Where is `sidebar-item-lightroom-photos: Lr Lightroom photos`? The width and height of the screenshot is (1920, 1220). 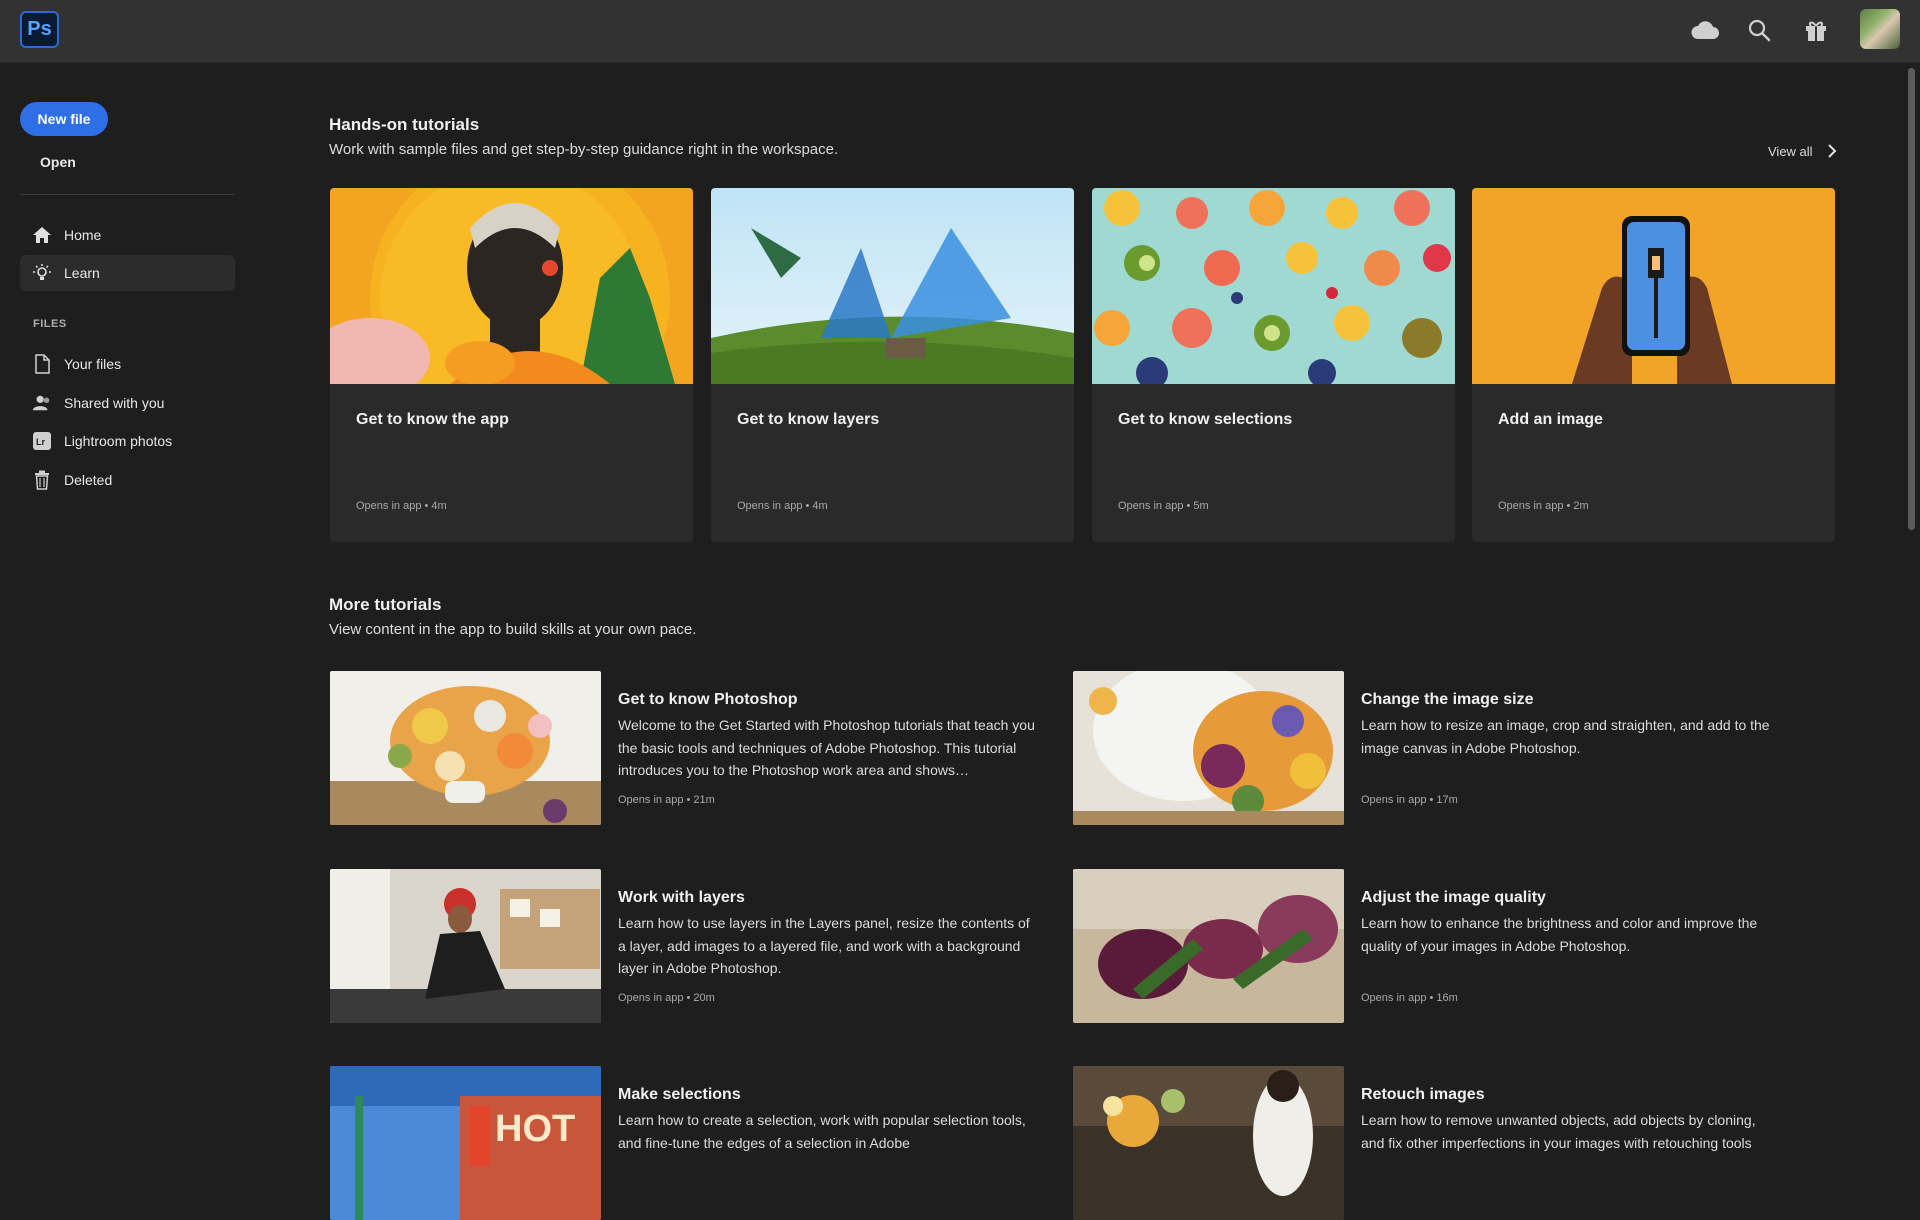
sidebar-item-lightroom-photos: Lr Lightroom photos is located at coordinates (127, 441).